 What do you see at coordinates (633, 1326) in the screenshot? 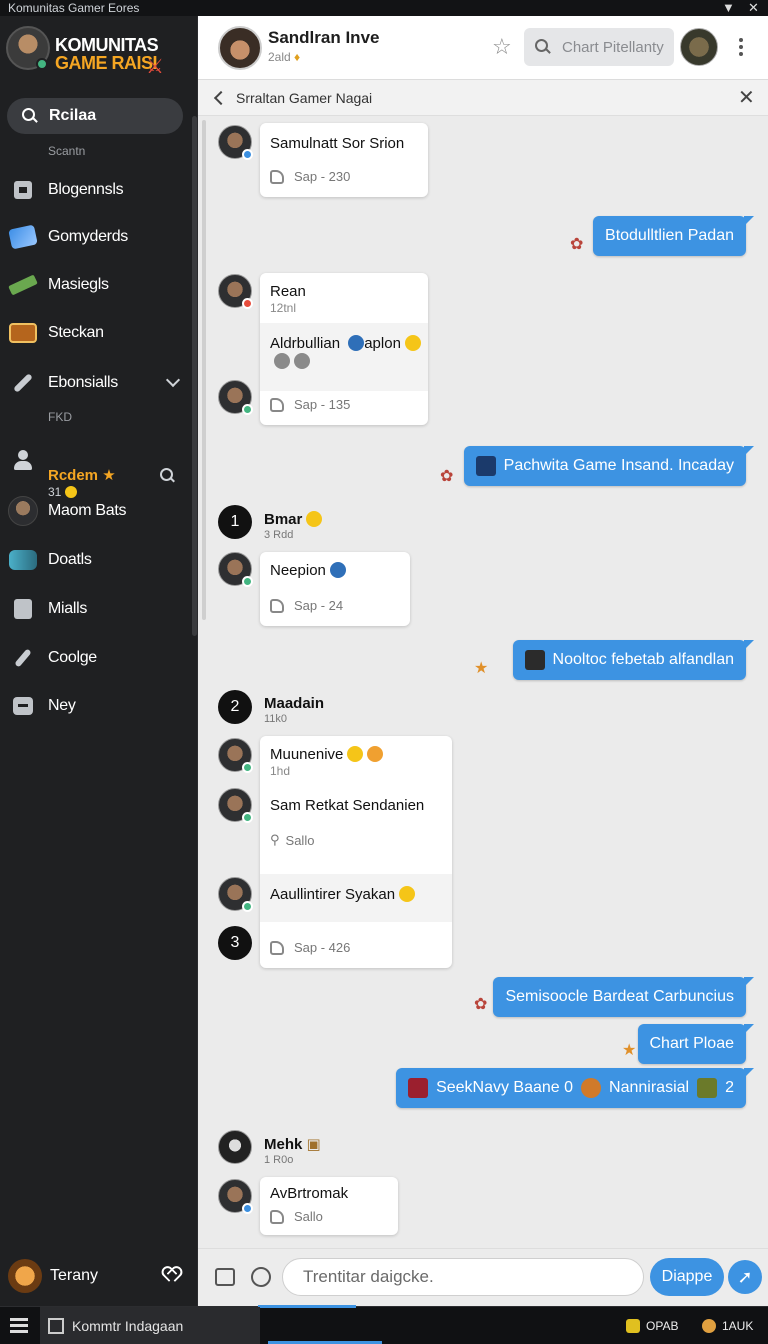
I see `key-icon` at bounding box center [633, 1326].